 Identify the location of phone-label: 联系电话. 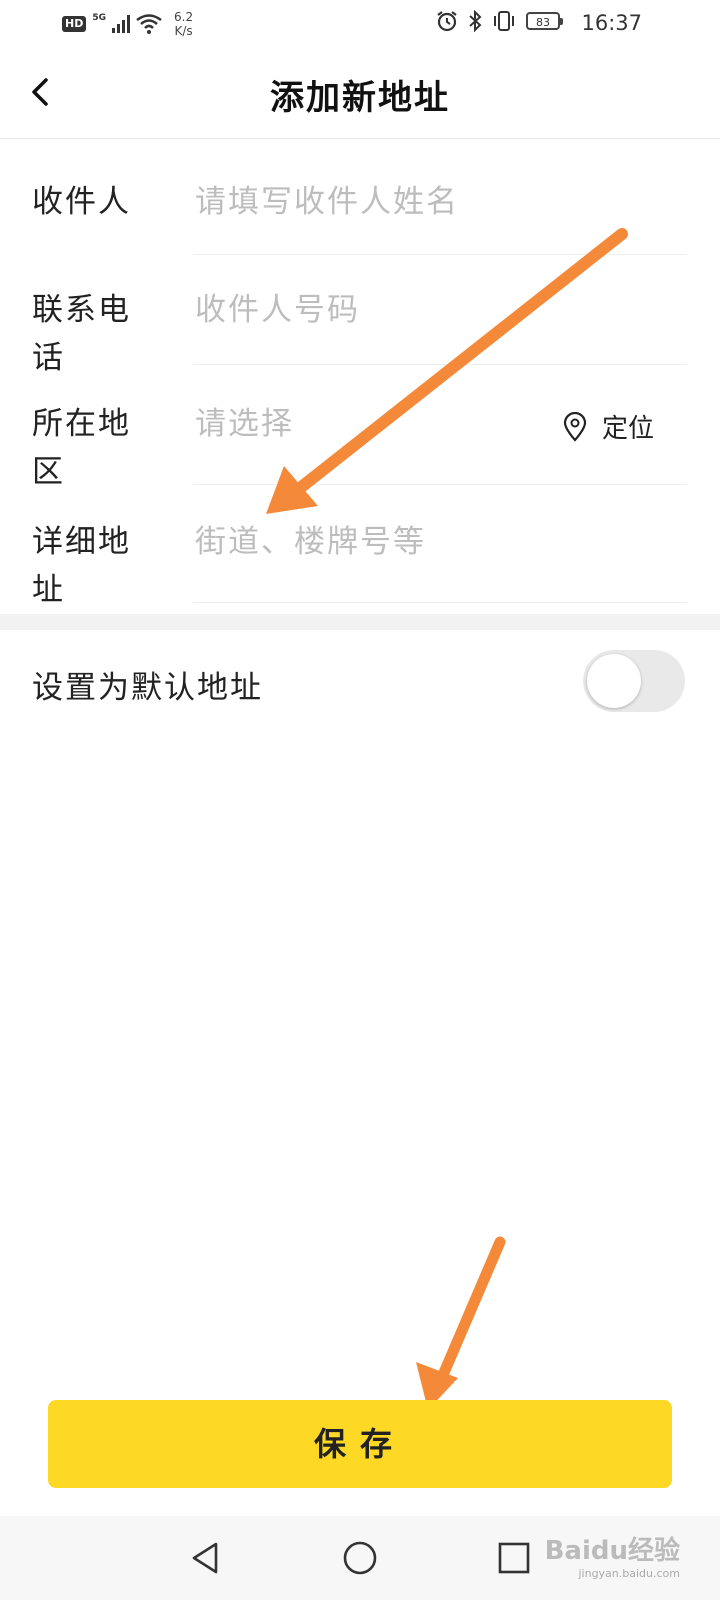
(81, 334).